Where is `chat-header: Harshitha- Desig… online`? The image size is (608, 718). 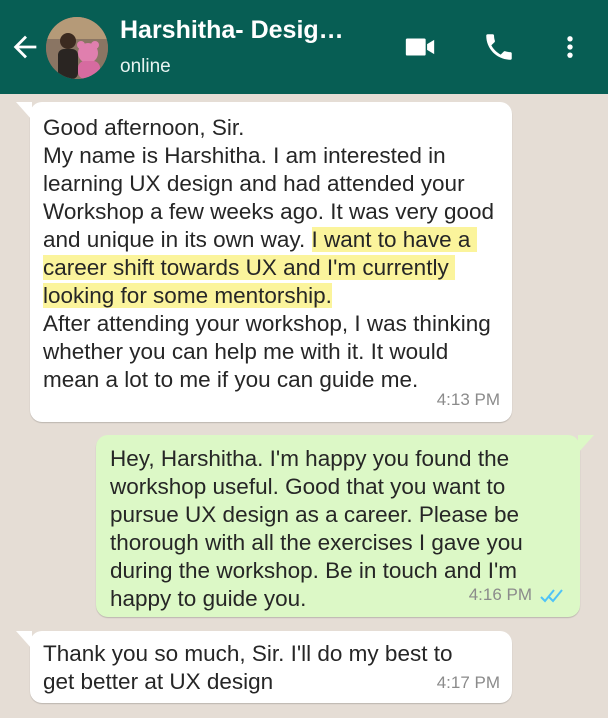 chat-header: Harshitha- Desig… online is located at coordinates (304, 47).